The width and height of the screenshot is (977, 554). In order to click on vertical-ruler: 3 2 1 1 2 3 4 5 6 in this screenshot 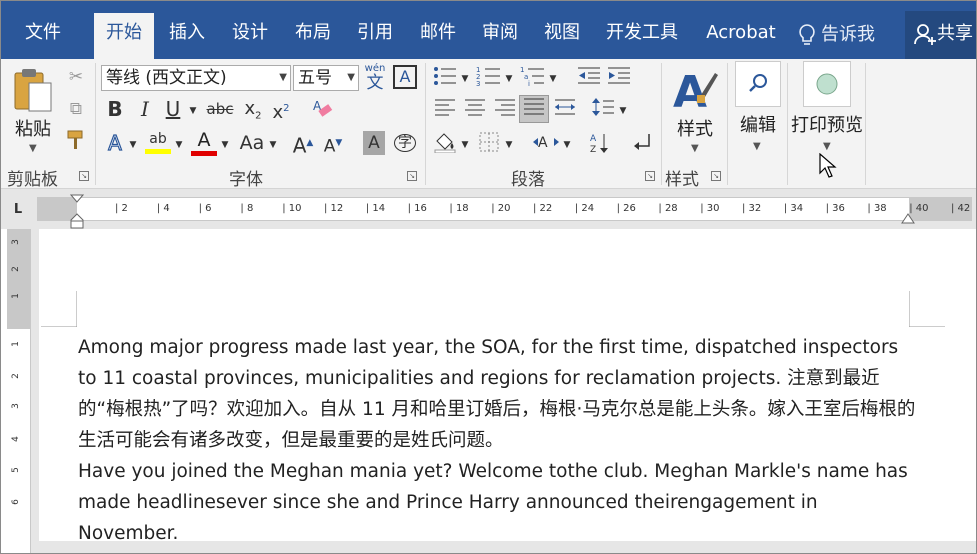, I will do `click(19, 391)`.